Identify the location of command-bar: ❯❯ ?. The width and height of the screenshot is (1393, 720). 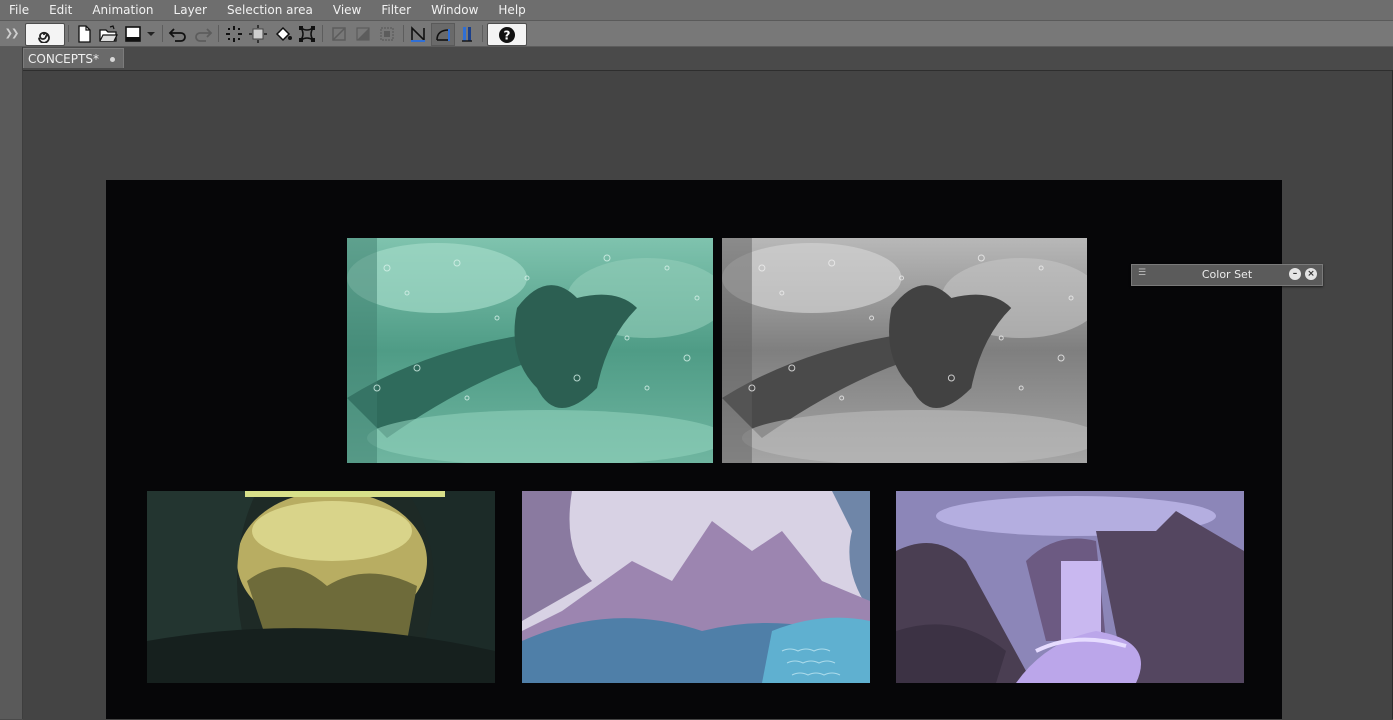
(696, 34).